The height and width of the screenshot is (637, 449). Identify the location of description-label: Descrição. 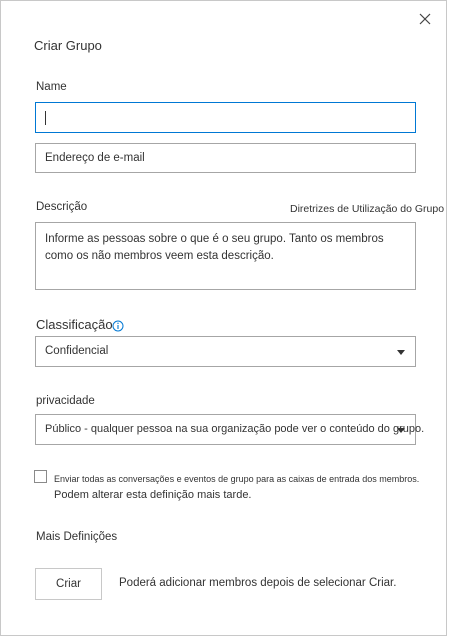
(62, 207).